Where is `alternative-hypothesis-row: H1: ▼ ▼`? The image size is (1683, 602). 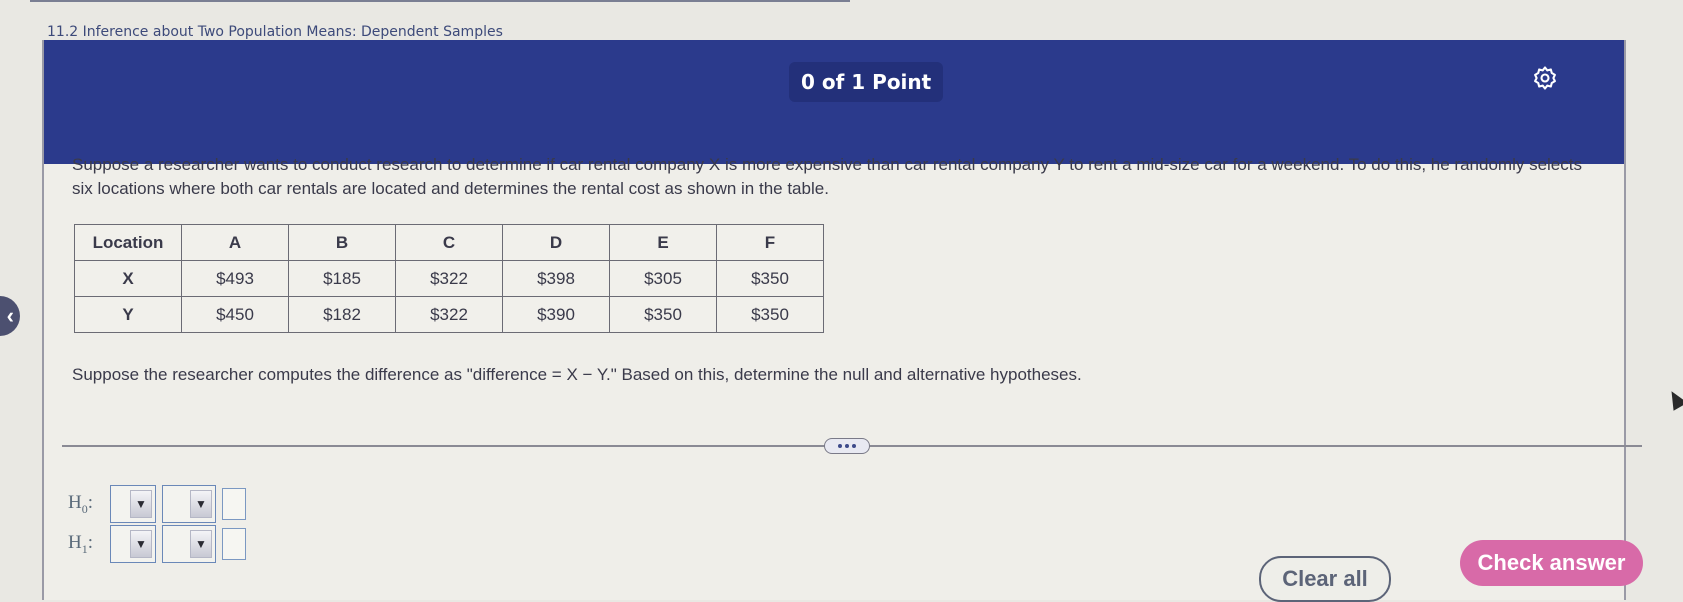
alternative-hypothesis-row: H1: ▼ ▼ is located at coordinates (157, 544).